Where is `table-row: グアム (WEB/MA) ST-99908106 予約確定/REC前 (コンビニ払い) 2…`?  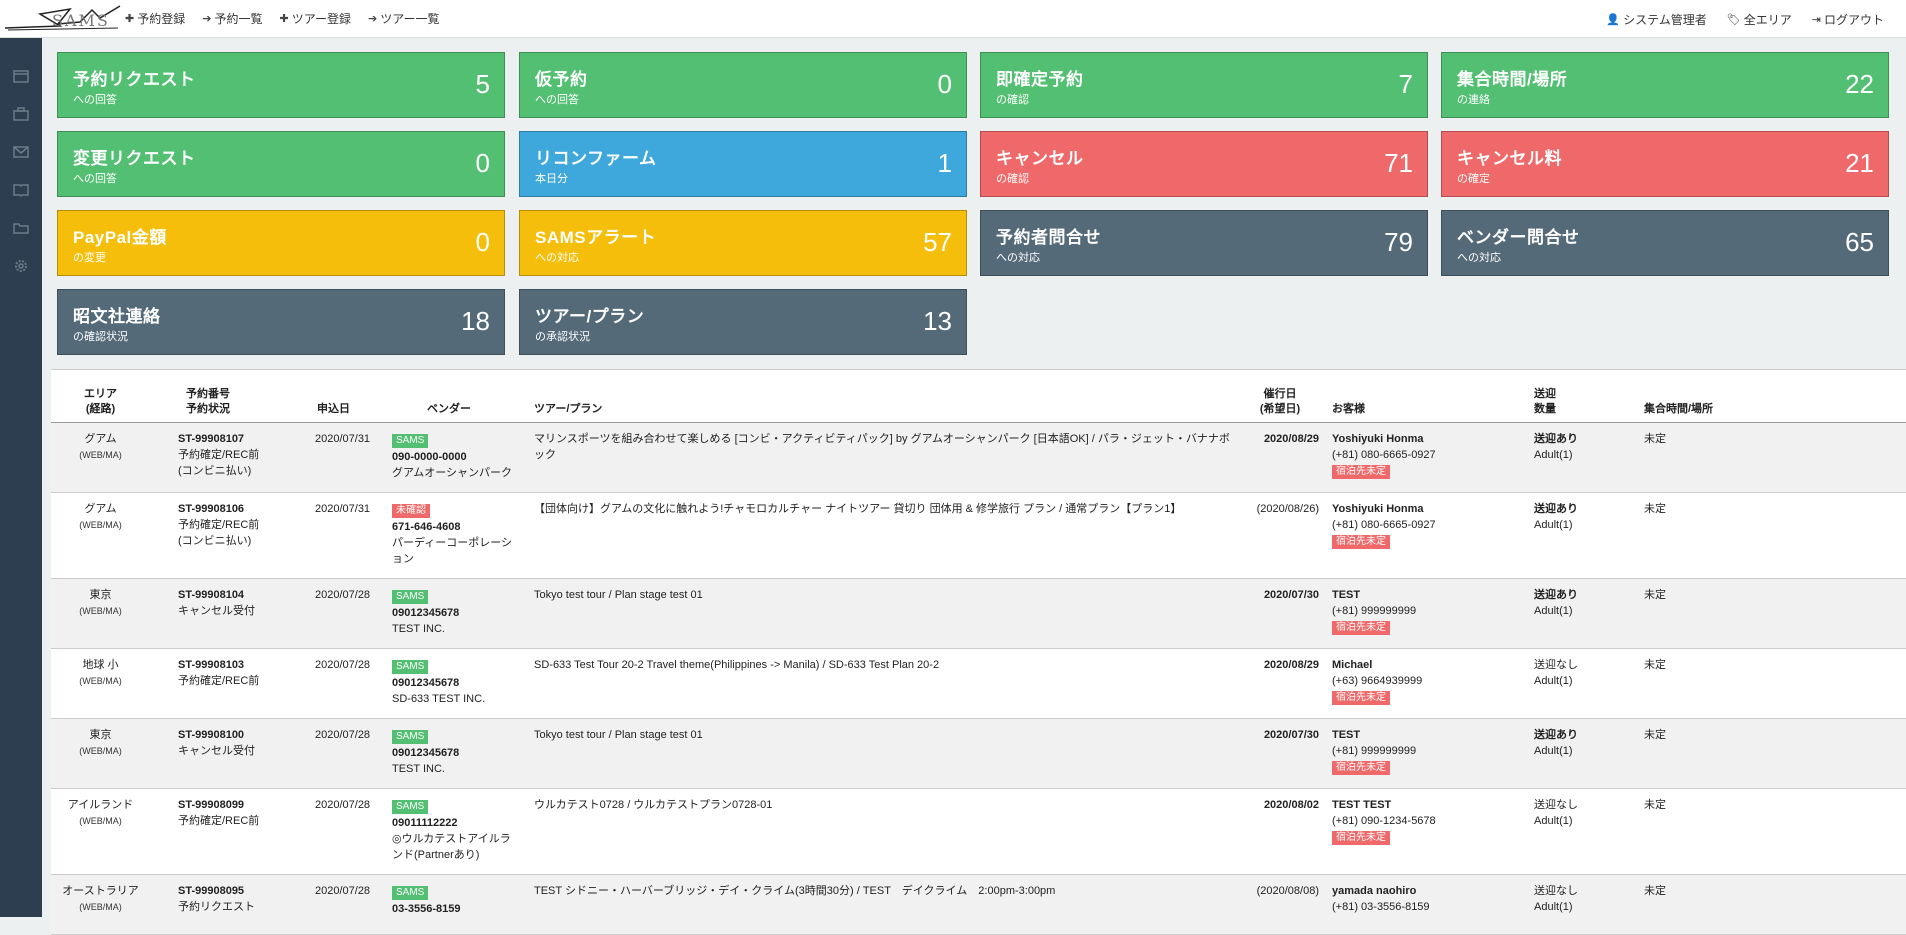 table-row: グアム (WEB/MA) ST-99908106 予約確定/REC前 (コンビニ払い) 2… is located at coordinates (978, 536).